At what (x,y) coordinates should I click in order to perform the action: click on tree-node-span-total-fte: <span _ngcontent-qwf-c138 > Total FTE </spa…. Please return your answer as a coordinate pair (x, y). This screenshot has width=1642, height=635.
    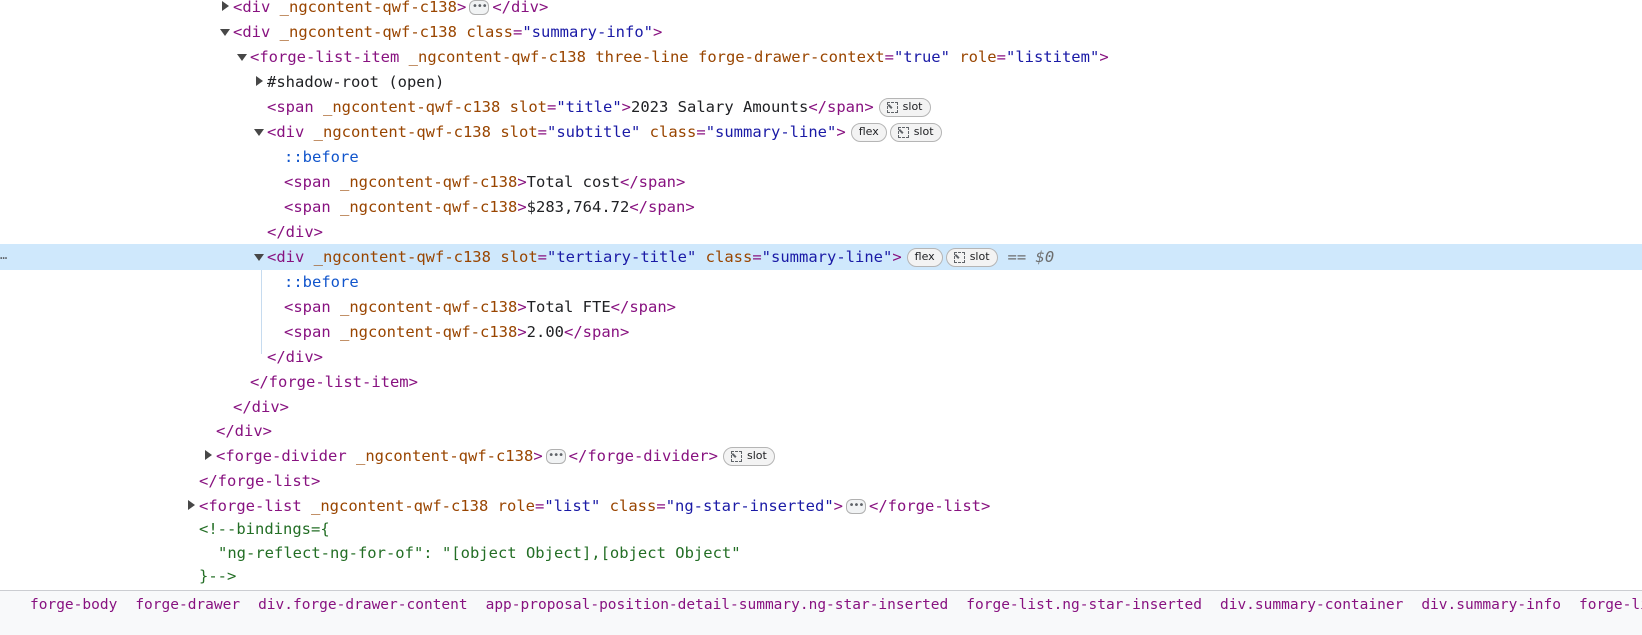
    Looking at the image, I should click on (821, 307).